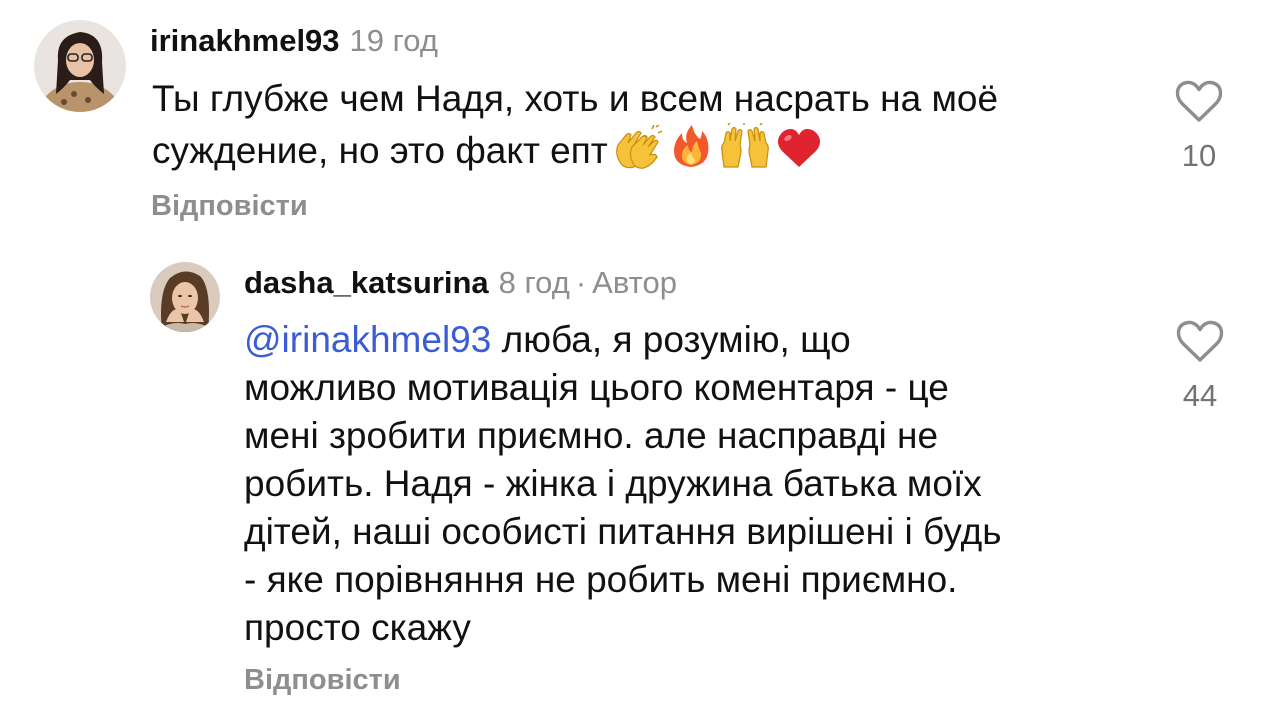  I want to click on clapping-hands-emoji, so click(638, 147).